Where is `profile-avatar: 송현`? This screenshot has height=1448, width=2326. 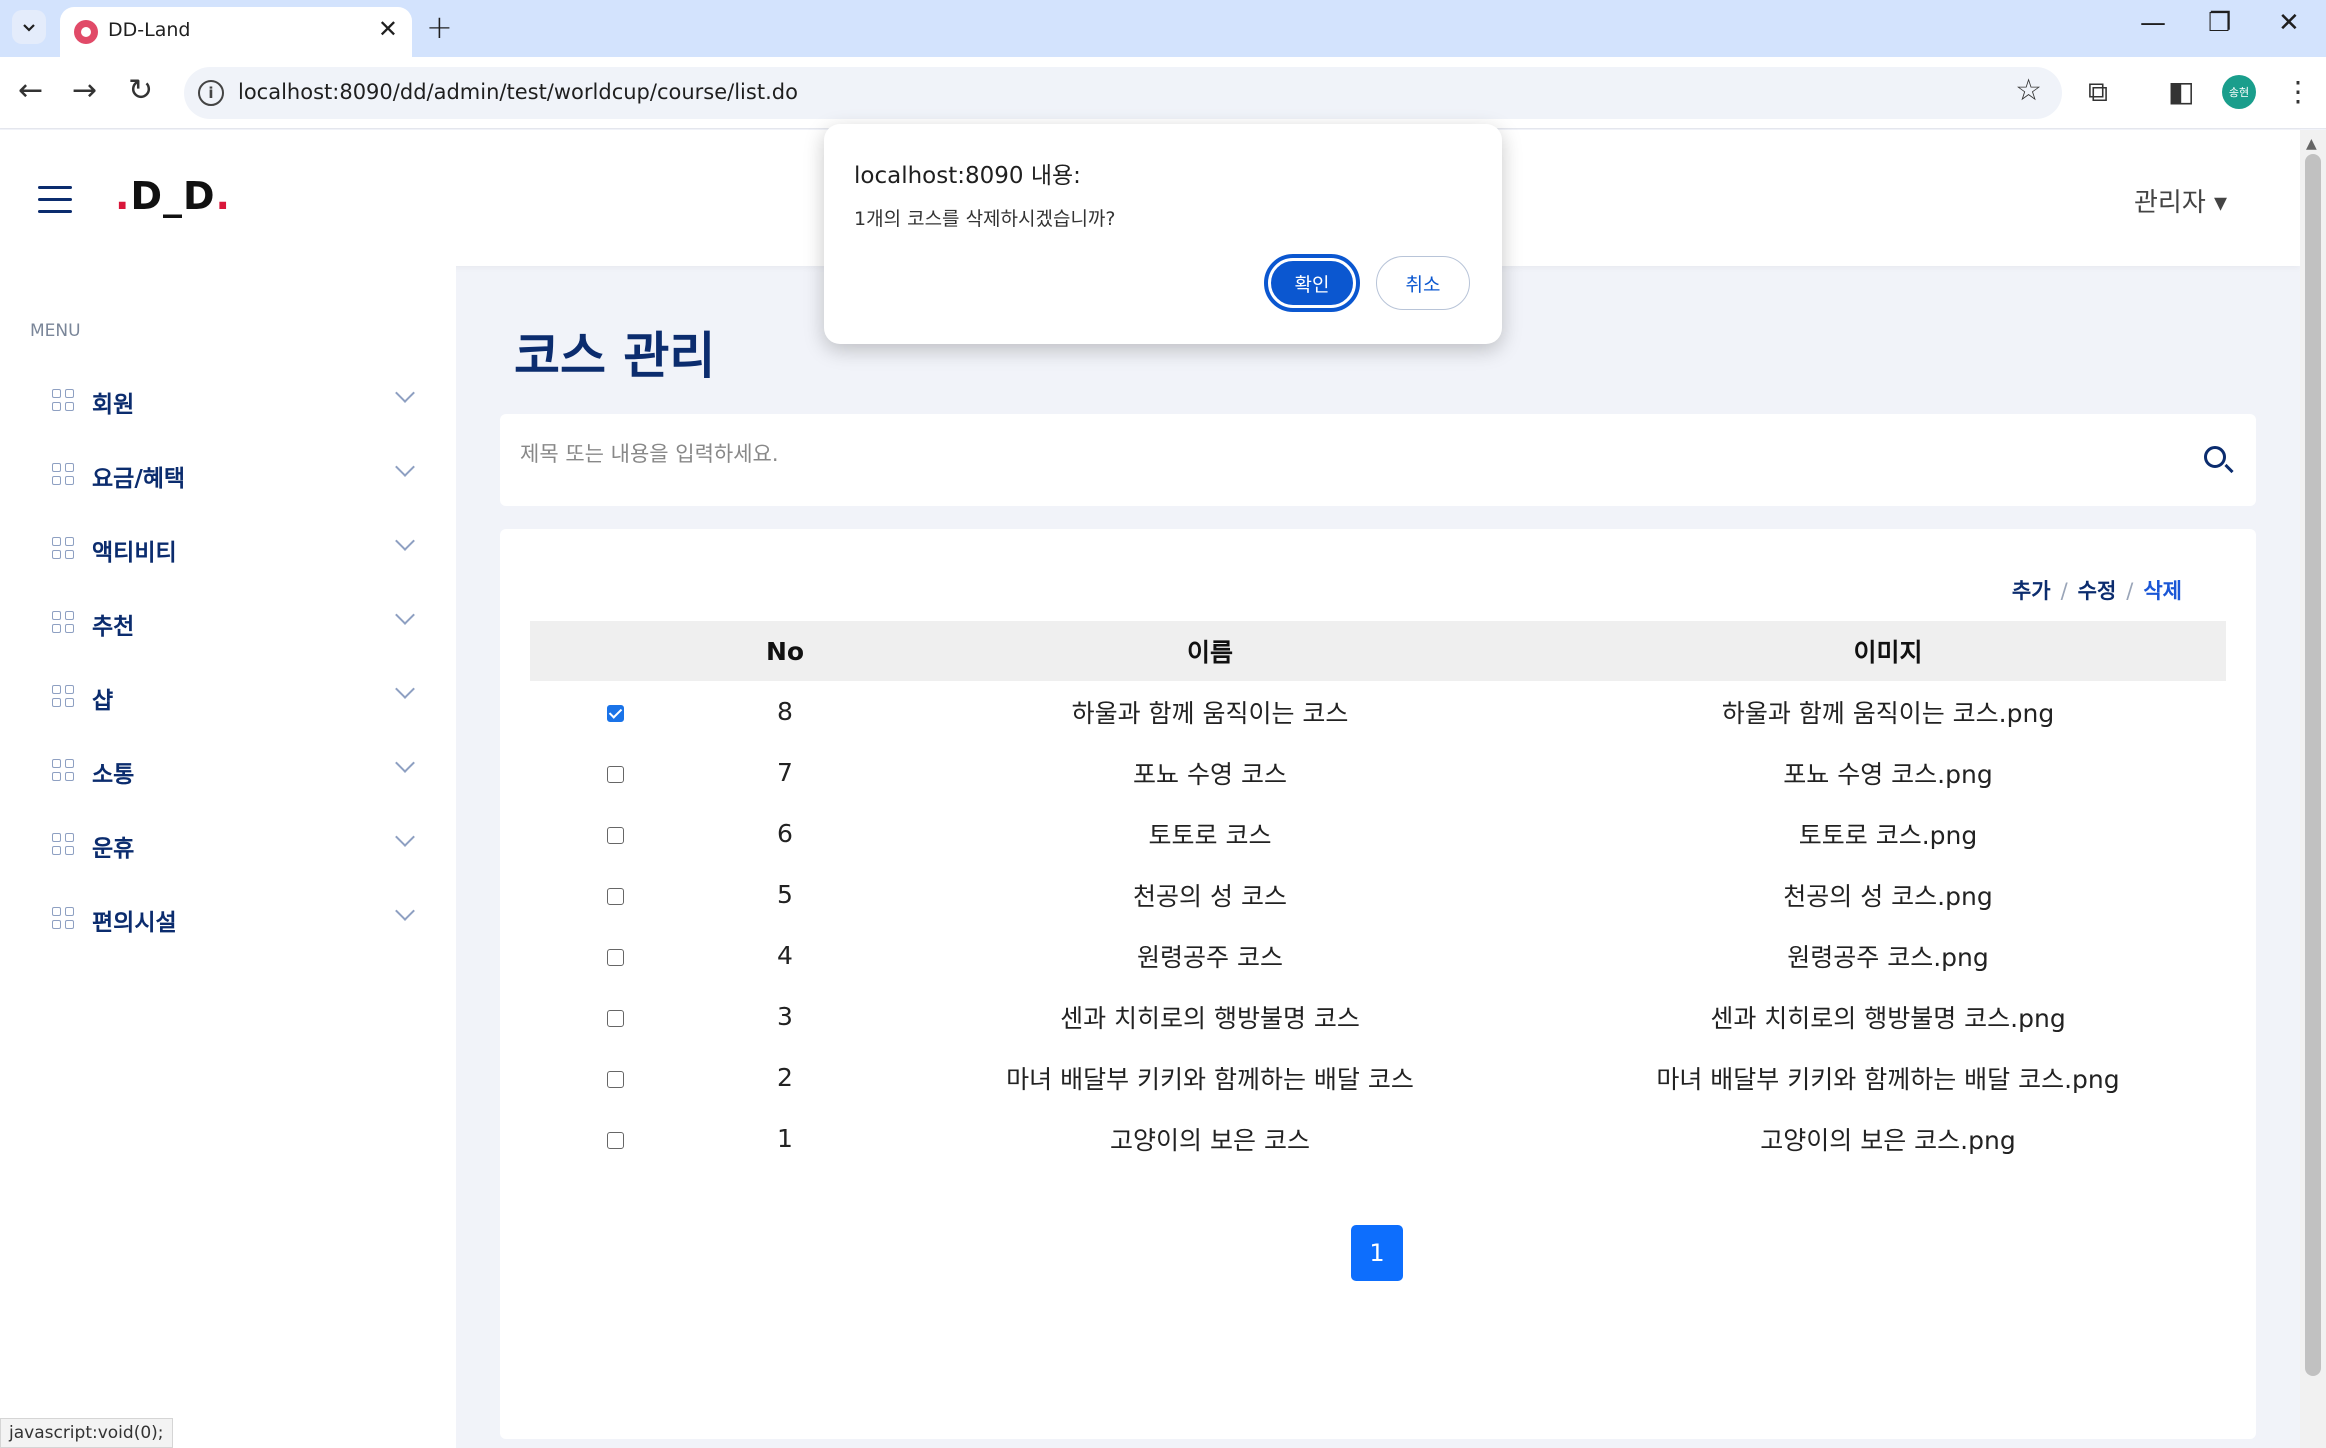
profile-avatar: 송현 is located at coordinates (2239, 92).